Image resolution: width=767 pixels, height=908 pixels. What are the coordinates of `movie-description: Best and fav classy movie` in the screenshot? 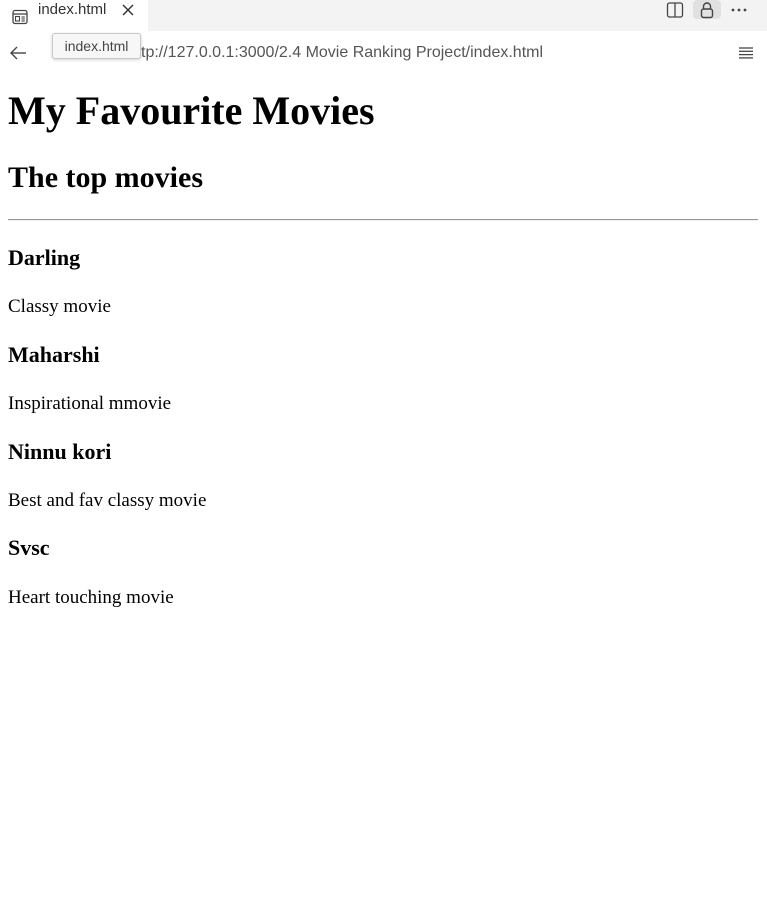 It's located at (107, 500).